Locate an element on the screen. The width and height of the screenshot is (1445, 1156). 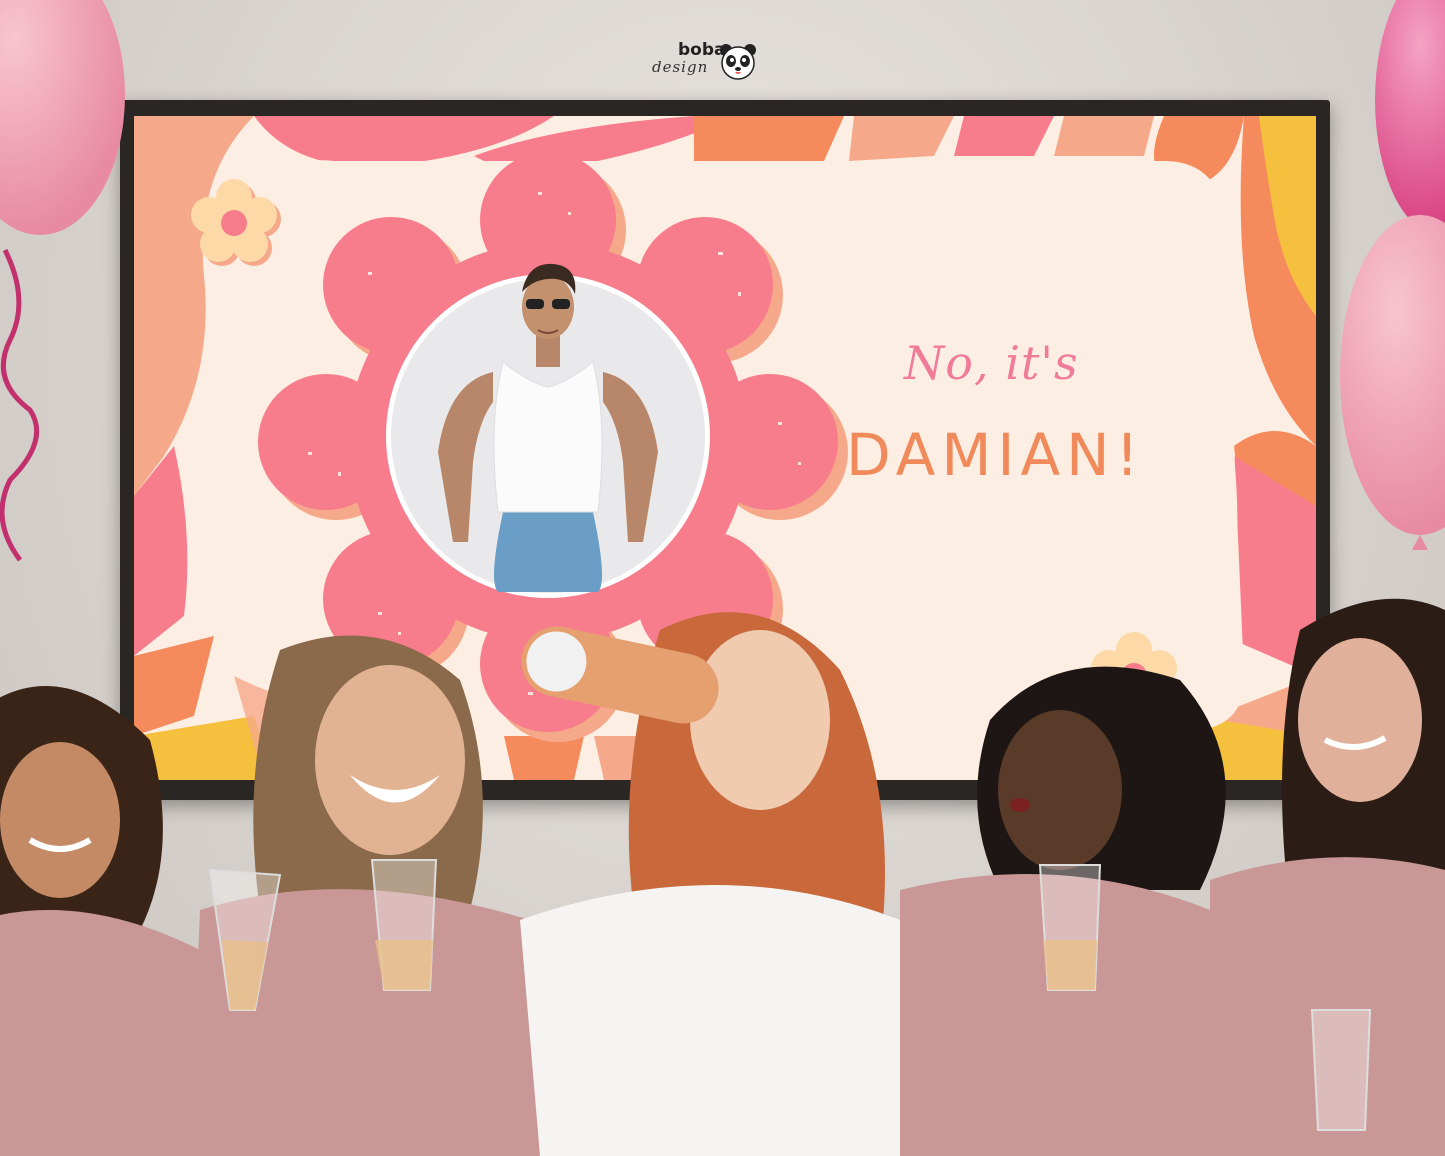
balloon-right-bottom is located at coordinates (1392, 382).